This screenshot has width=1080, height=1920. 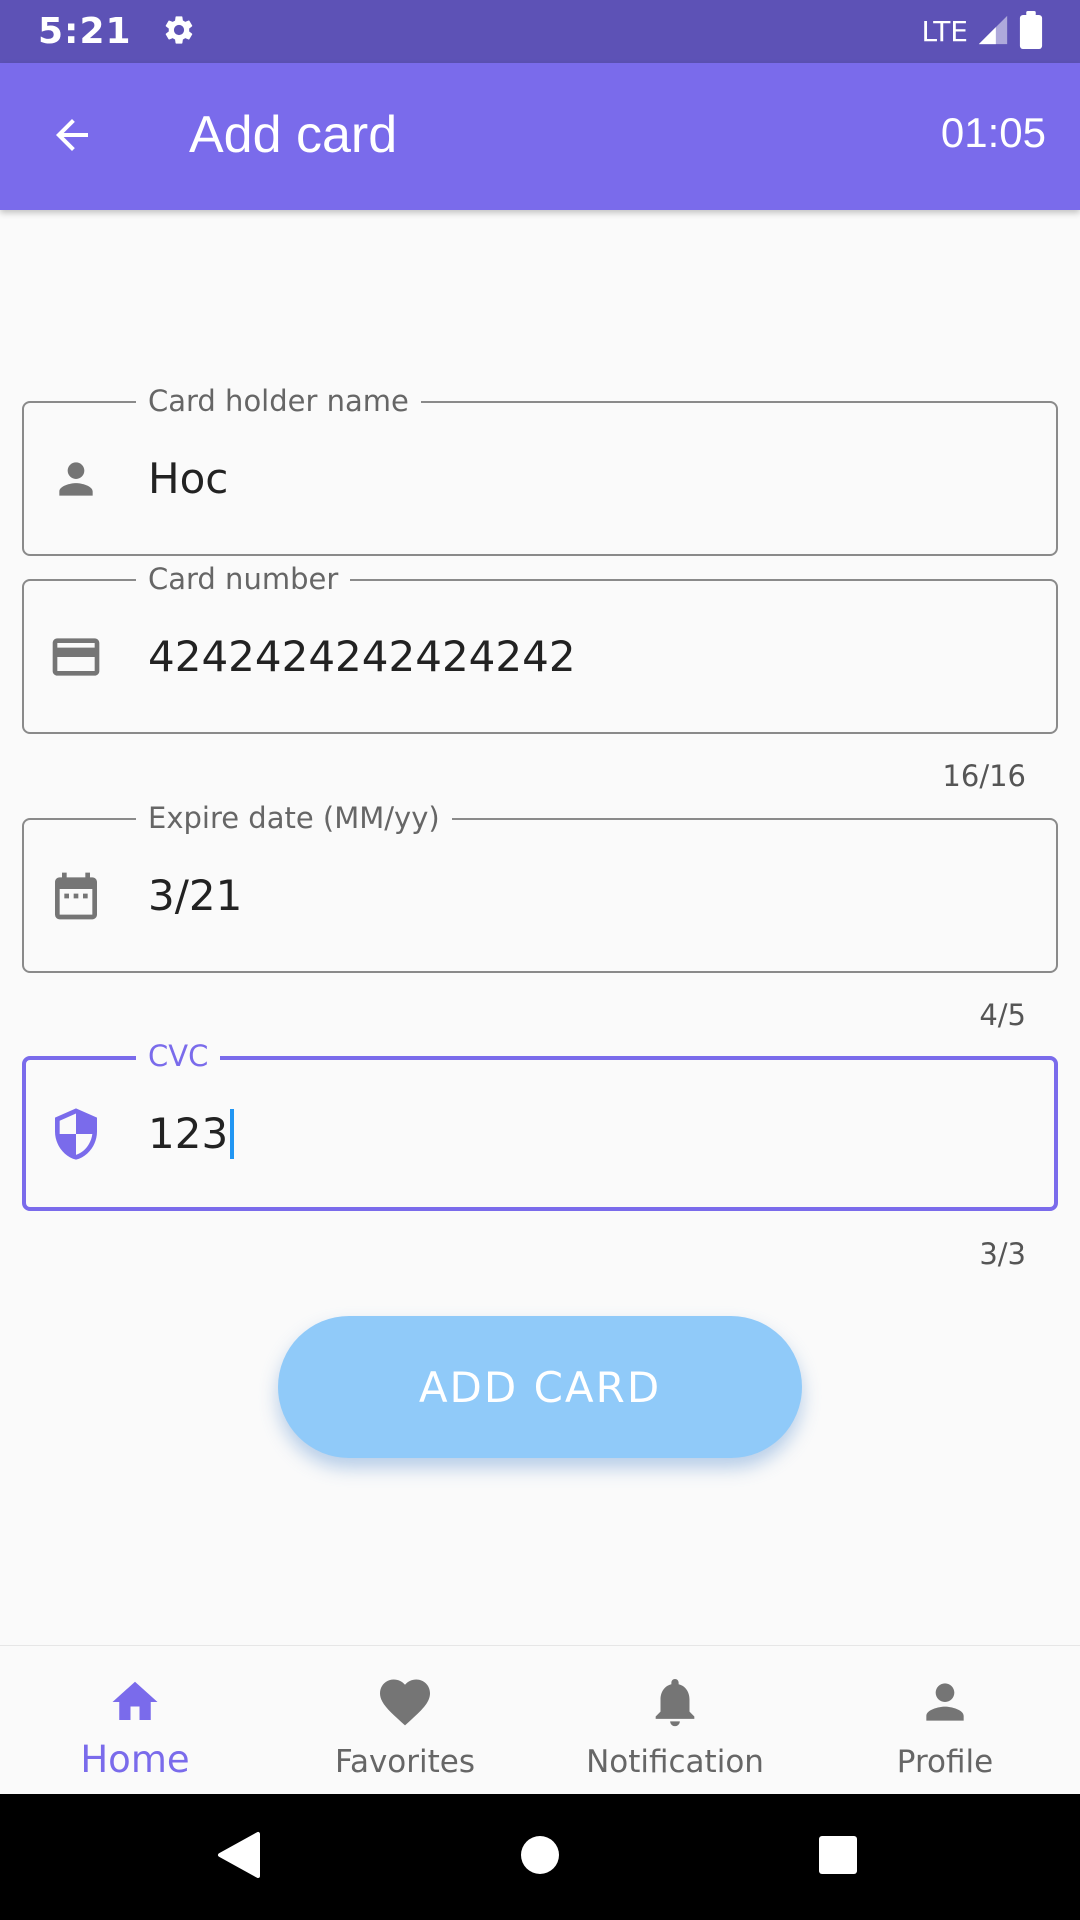 I want to click on system-back-button, so click(x=239, y=1857).